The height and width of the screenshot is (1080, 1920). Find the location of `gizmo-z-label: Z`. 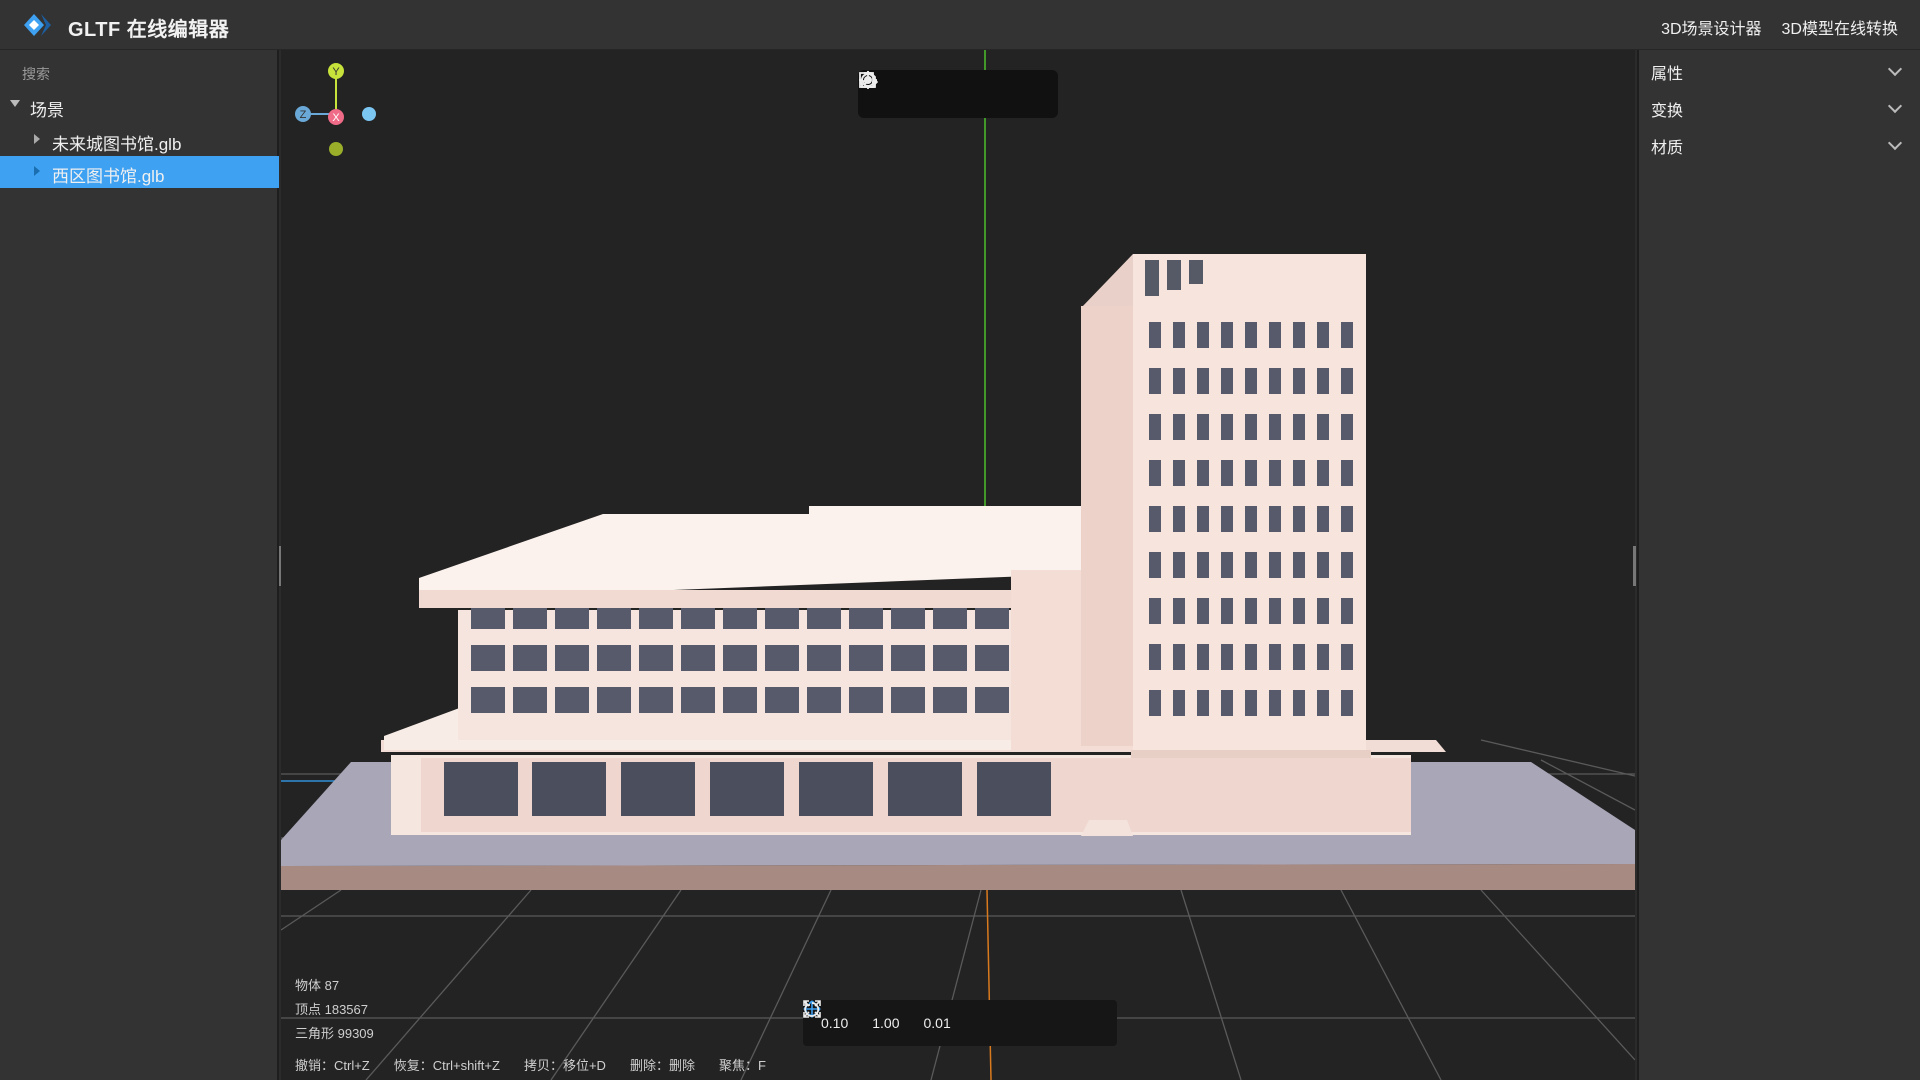

gizmo-z-label: Z is located at coordinates (303, 115).